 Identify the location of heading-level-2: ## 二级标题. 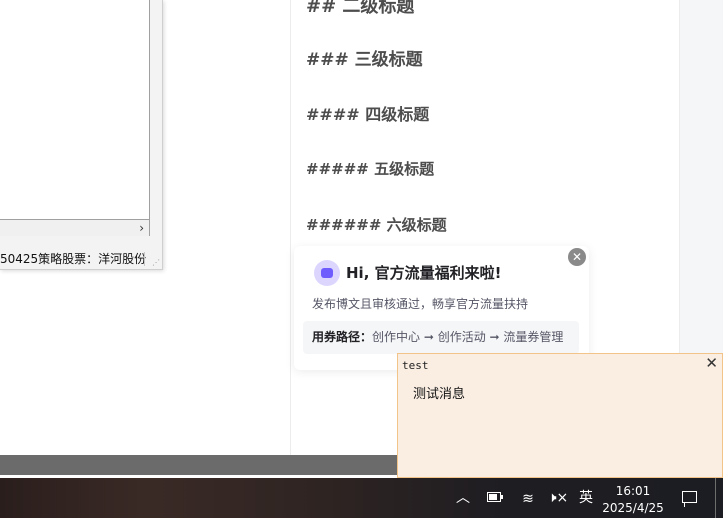
(360, 8).